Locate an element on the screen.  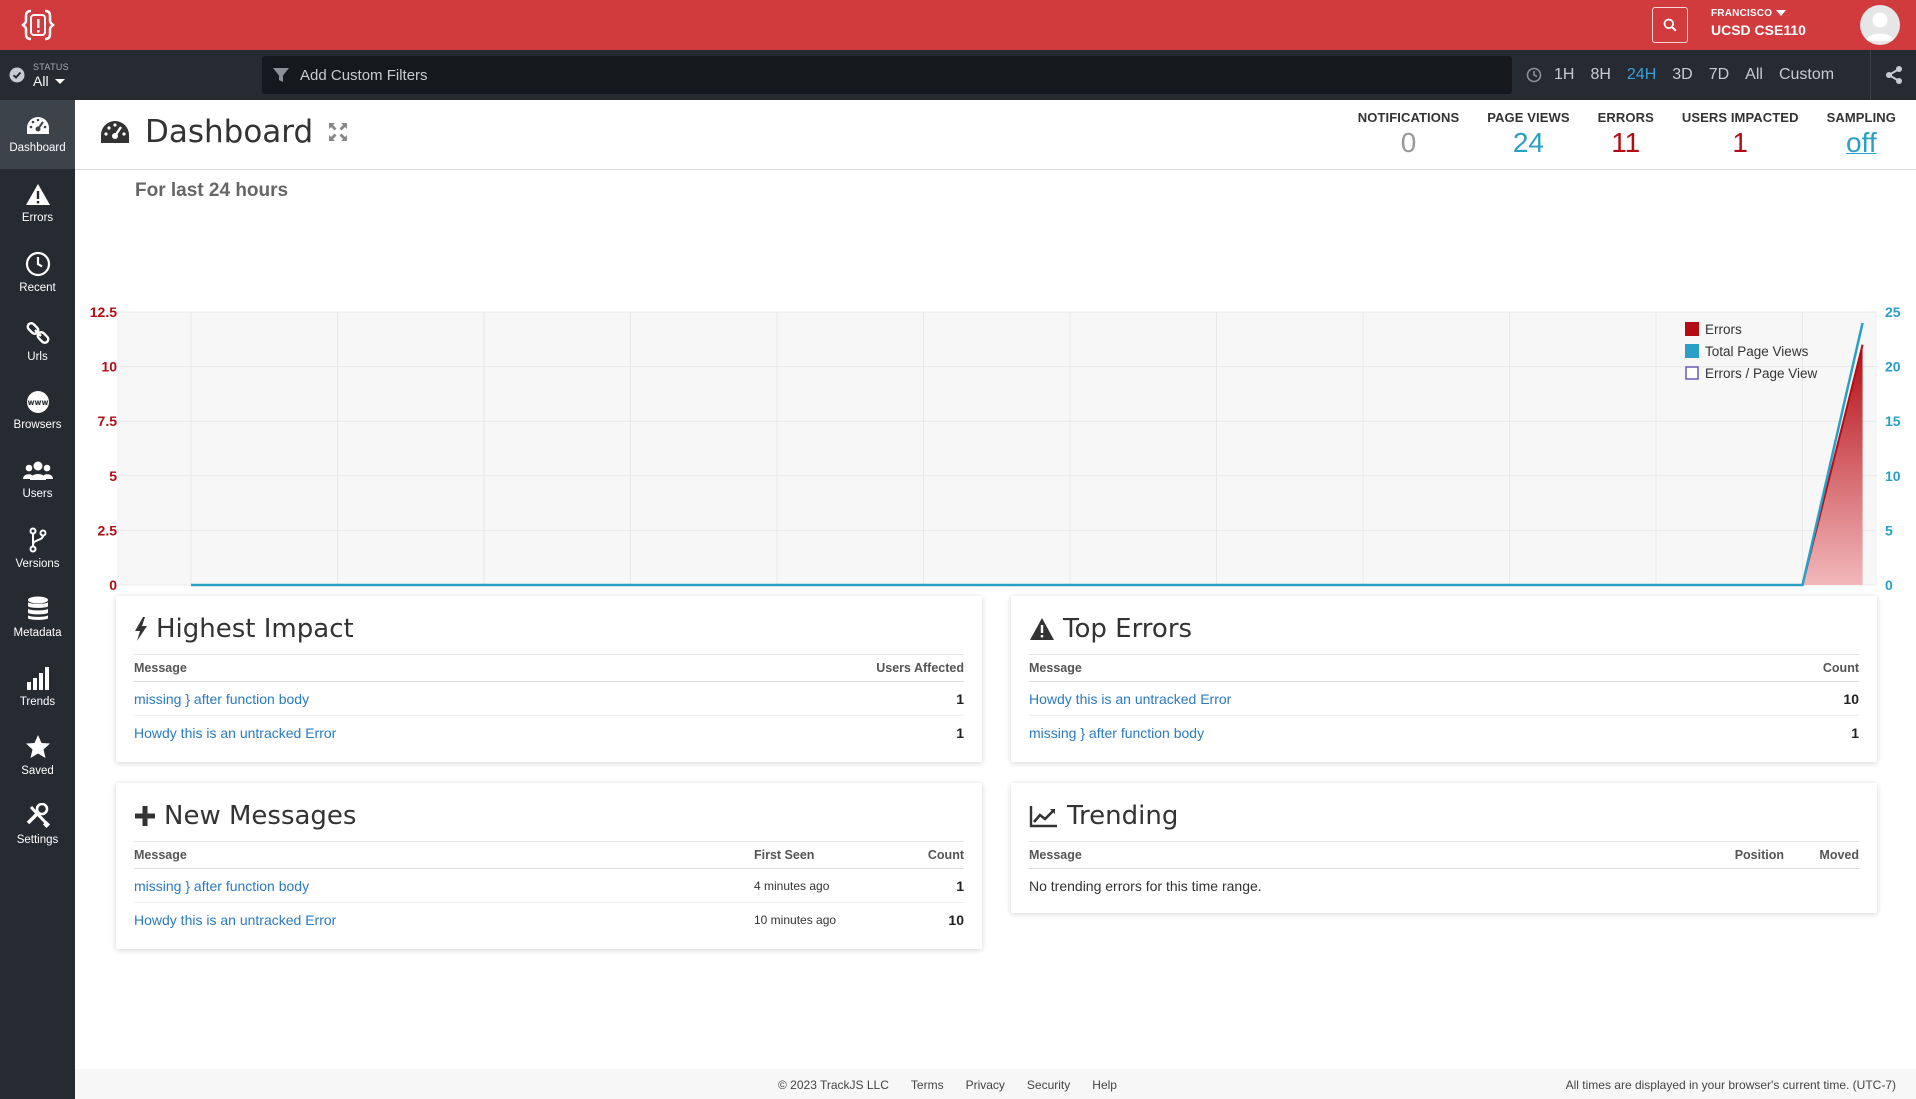
card-title: Top Errors is located at coordinates (1128, 629).